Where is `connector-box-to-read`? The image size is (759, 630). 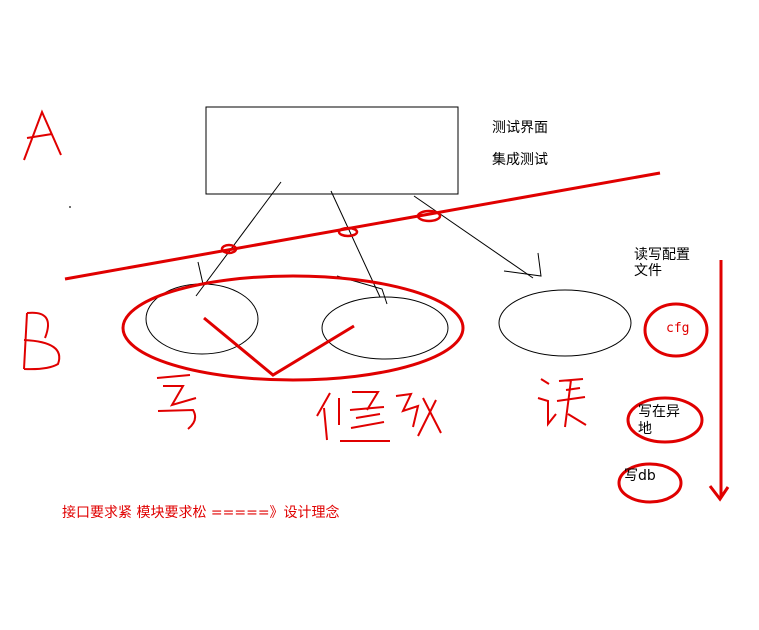 connector-box-to-read is located at coordinates (473, 237).